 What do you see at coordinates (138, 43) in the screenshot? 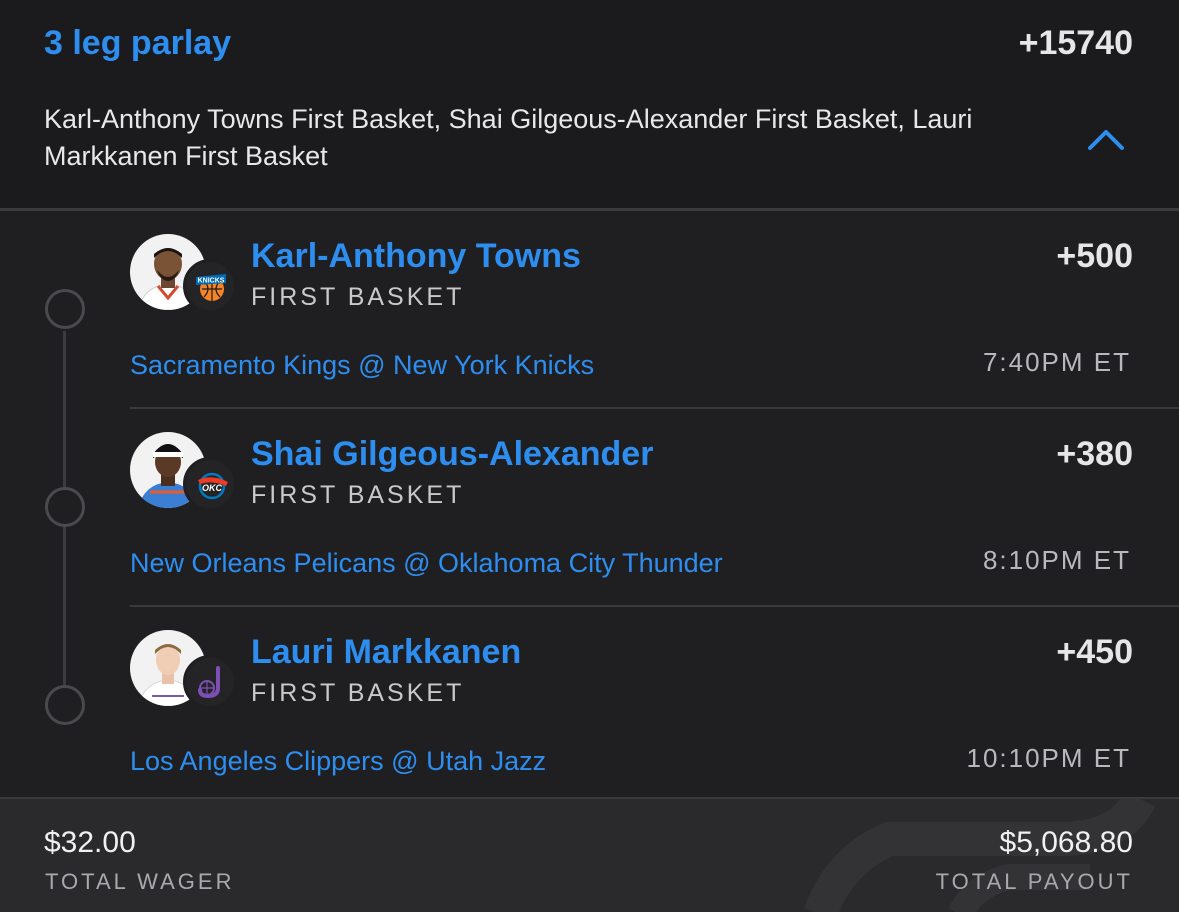
I see `parlay-title: 3 leg parlay` at bounding box center [138, 43].